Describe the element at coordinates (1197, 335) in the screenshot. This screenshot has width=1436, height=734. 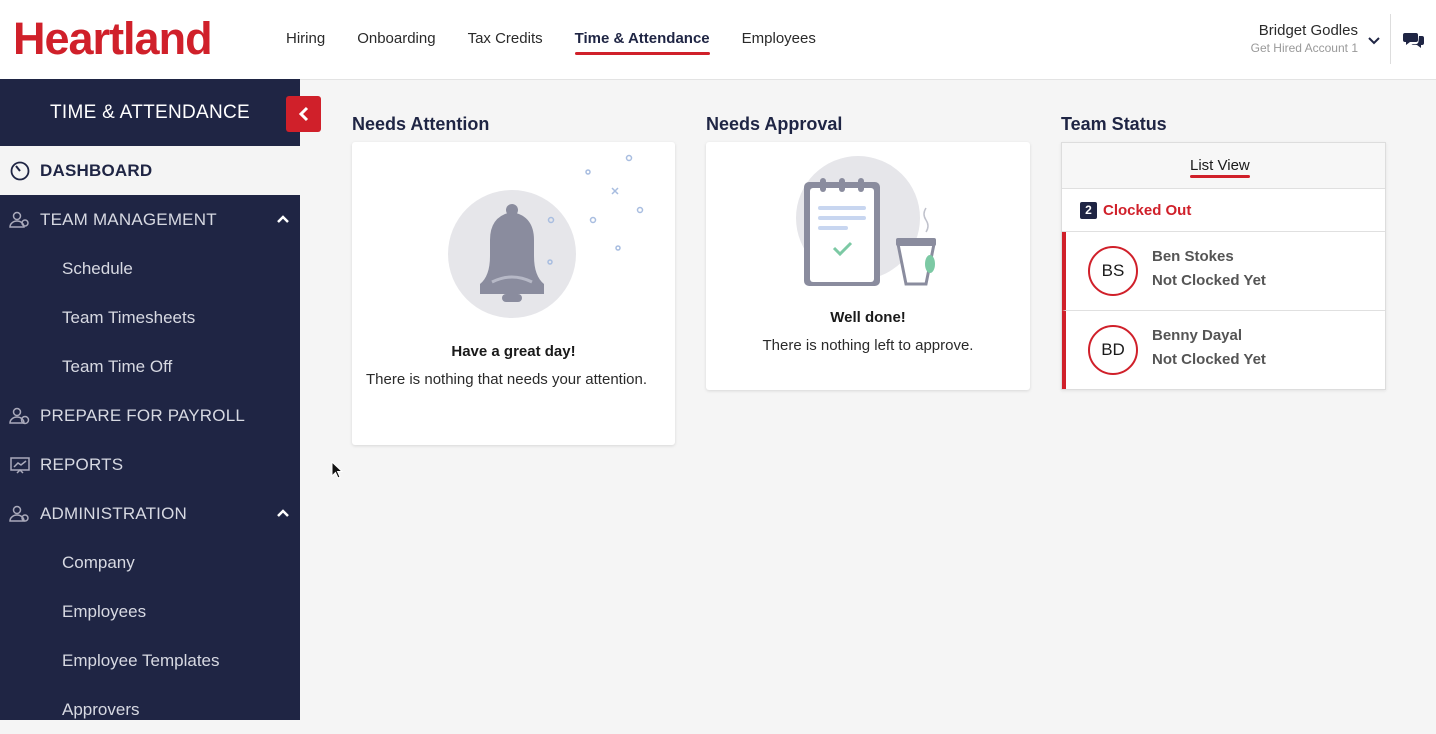
I see `team-member-name: Benny Dayal` at that location.